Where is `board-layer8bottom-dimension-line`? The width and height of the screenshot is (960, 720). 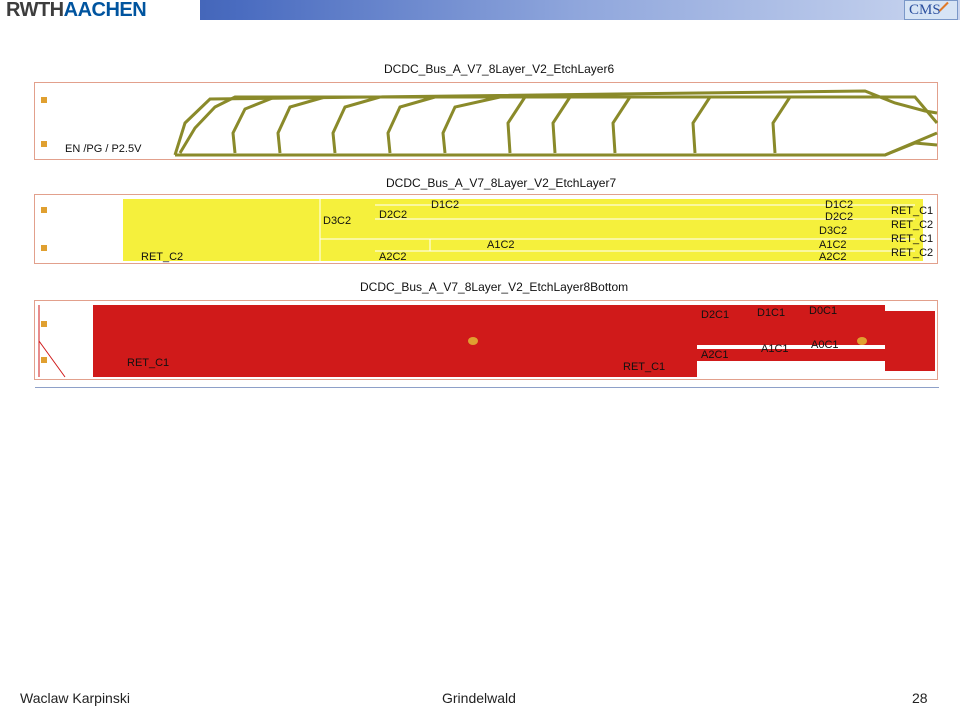 board-layer8bottom-dimension-line is located at coordinates (487, 387).